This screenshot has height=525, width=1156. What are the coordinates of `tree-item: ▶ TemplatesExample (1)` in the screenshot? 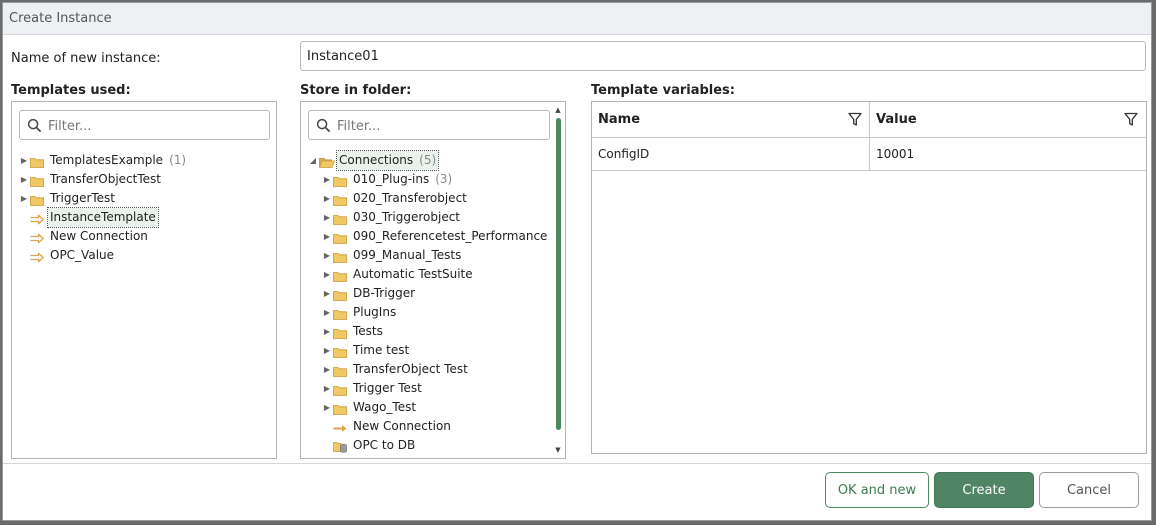 It's located at (144, 160).